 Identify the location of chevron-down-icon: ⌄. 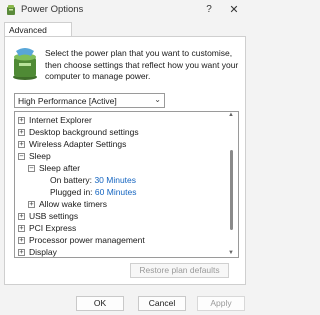
(157, 99).